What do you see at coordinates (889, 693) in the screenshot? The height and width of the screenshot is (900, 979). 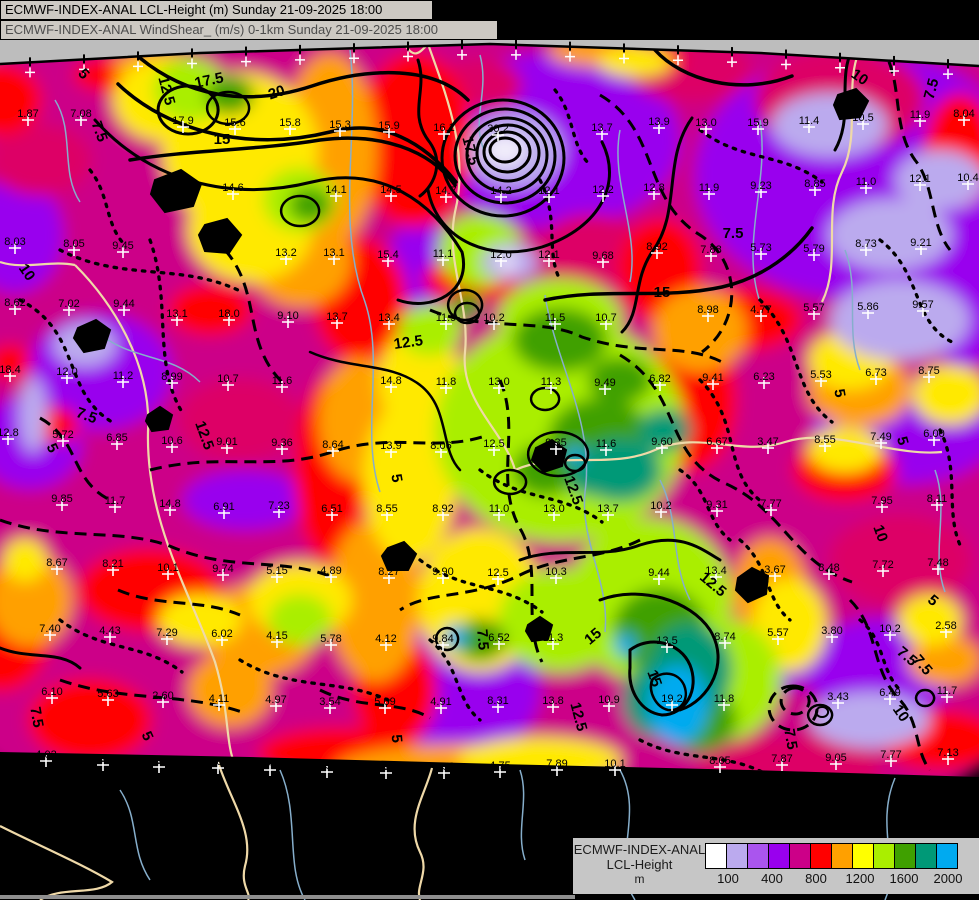 I see `grid-value: 6.49` at bounding box center [889, 693].